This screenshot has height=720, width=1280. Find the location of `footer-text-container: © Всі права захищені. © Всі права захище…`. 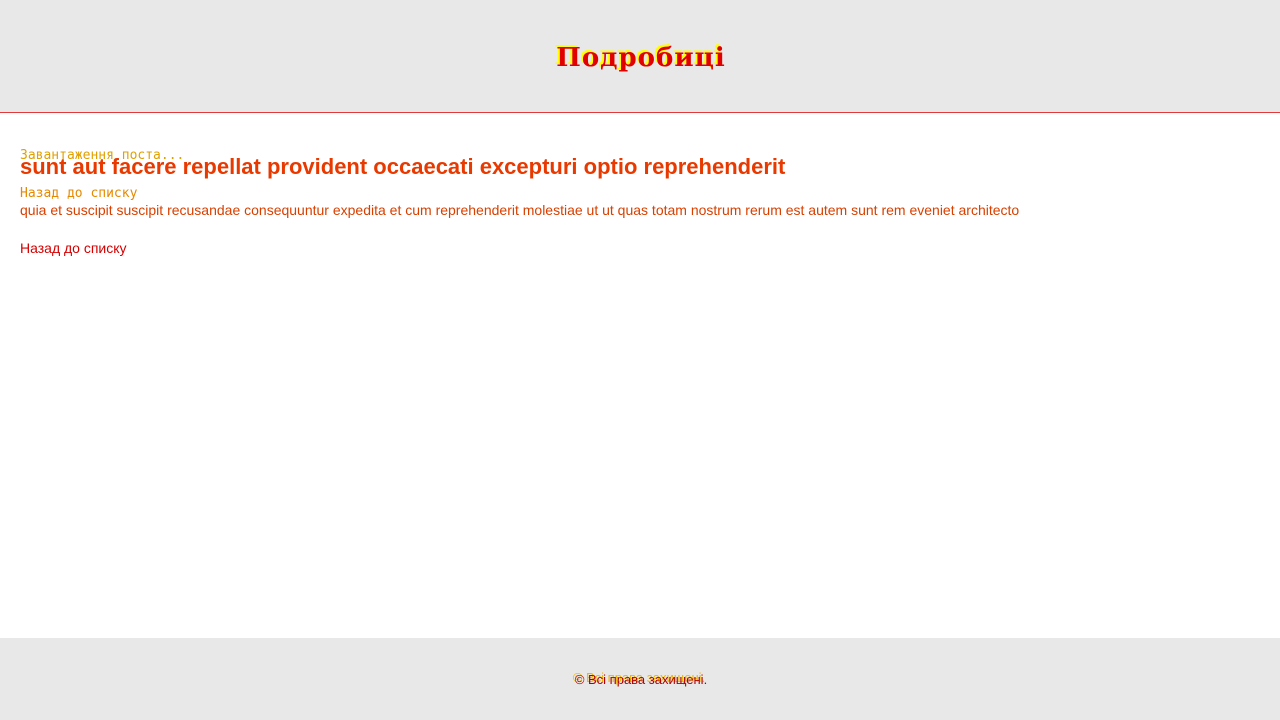

footer-text-container: © Всі права захищені. © Всі права захище… is located at coordinates (640, 679).